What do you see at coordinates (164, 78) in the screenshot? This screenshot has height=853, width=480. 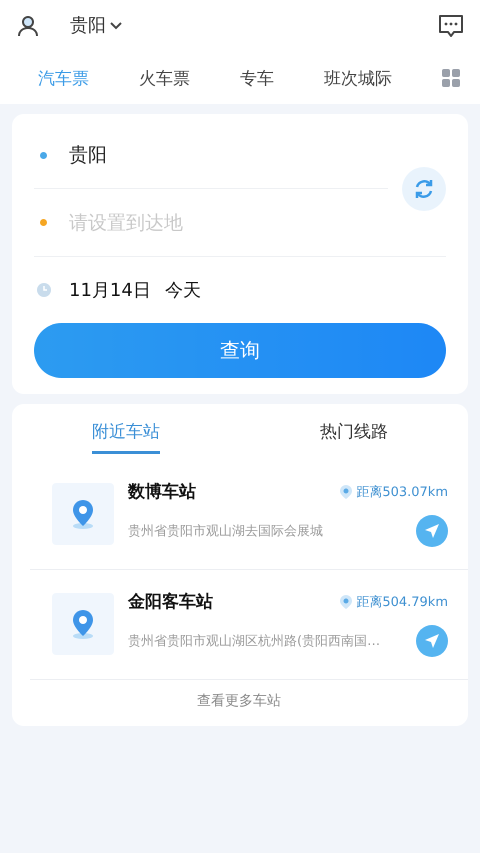 I see `tab: 火车票` at bounding box center [164, 78].